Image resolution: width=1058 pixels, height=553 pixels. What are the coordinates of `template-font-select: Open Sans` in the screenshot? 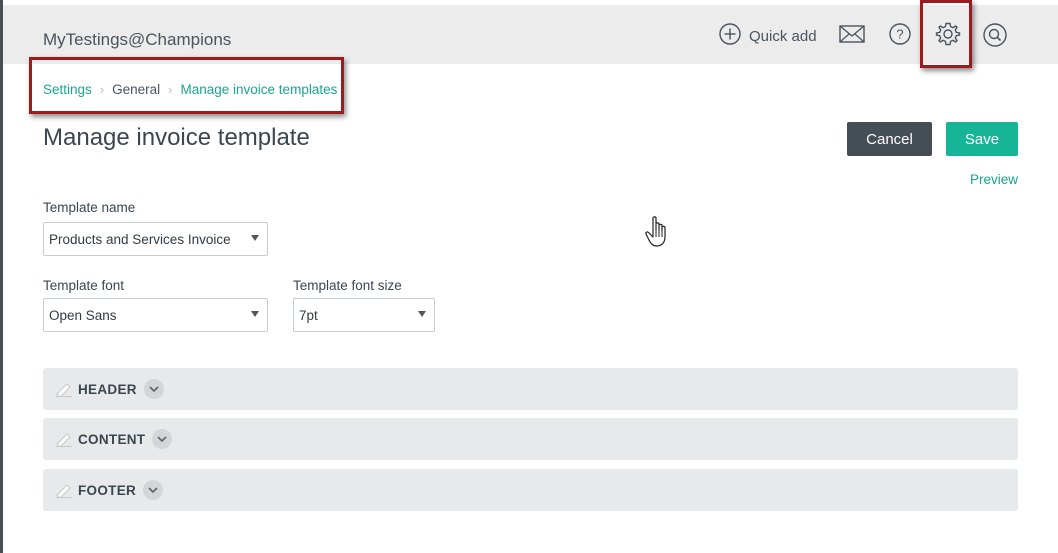 It's located at (155, 315).